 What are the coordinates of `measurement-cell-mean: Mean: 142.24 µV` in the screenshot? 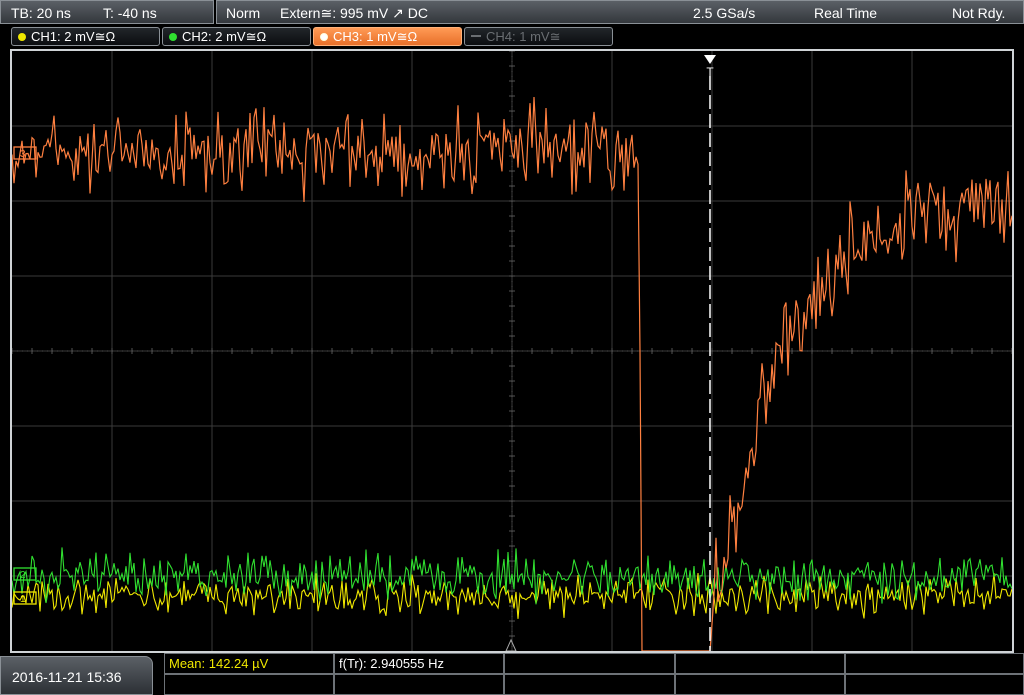 It's located at (249, 663).